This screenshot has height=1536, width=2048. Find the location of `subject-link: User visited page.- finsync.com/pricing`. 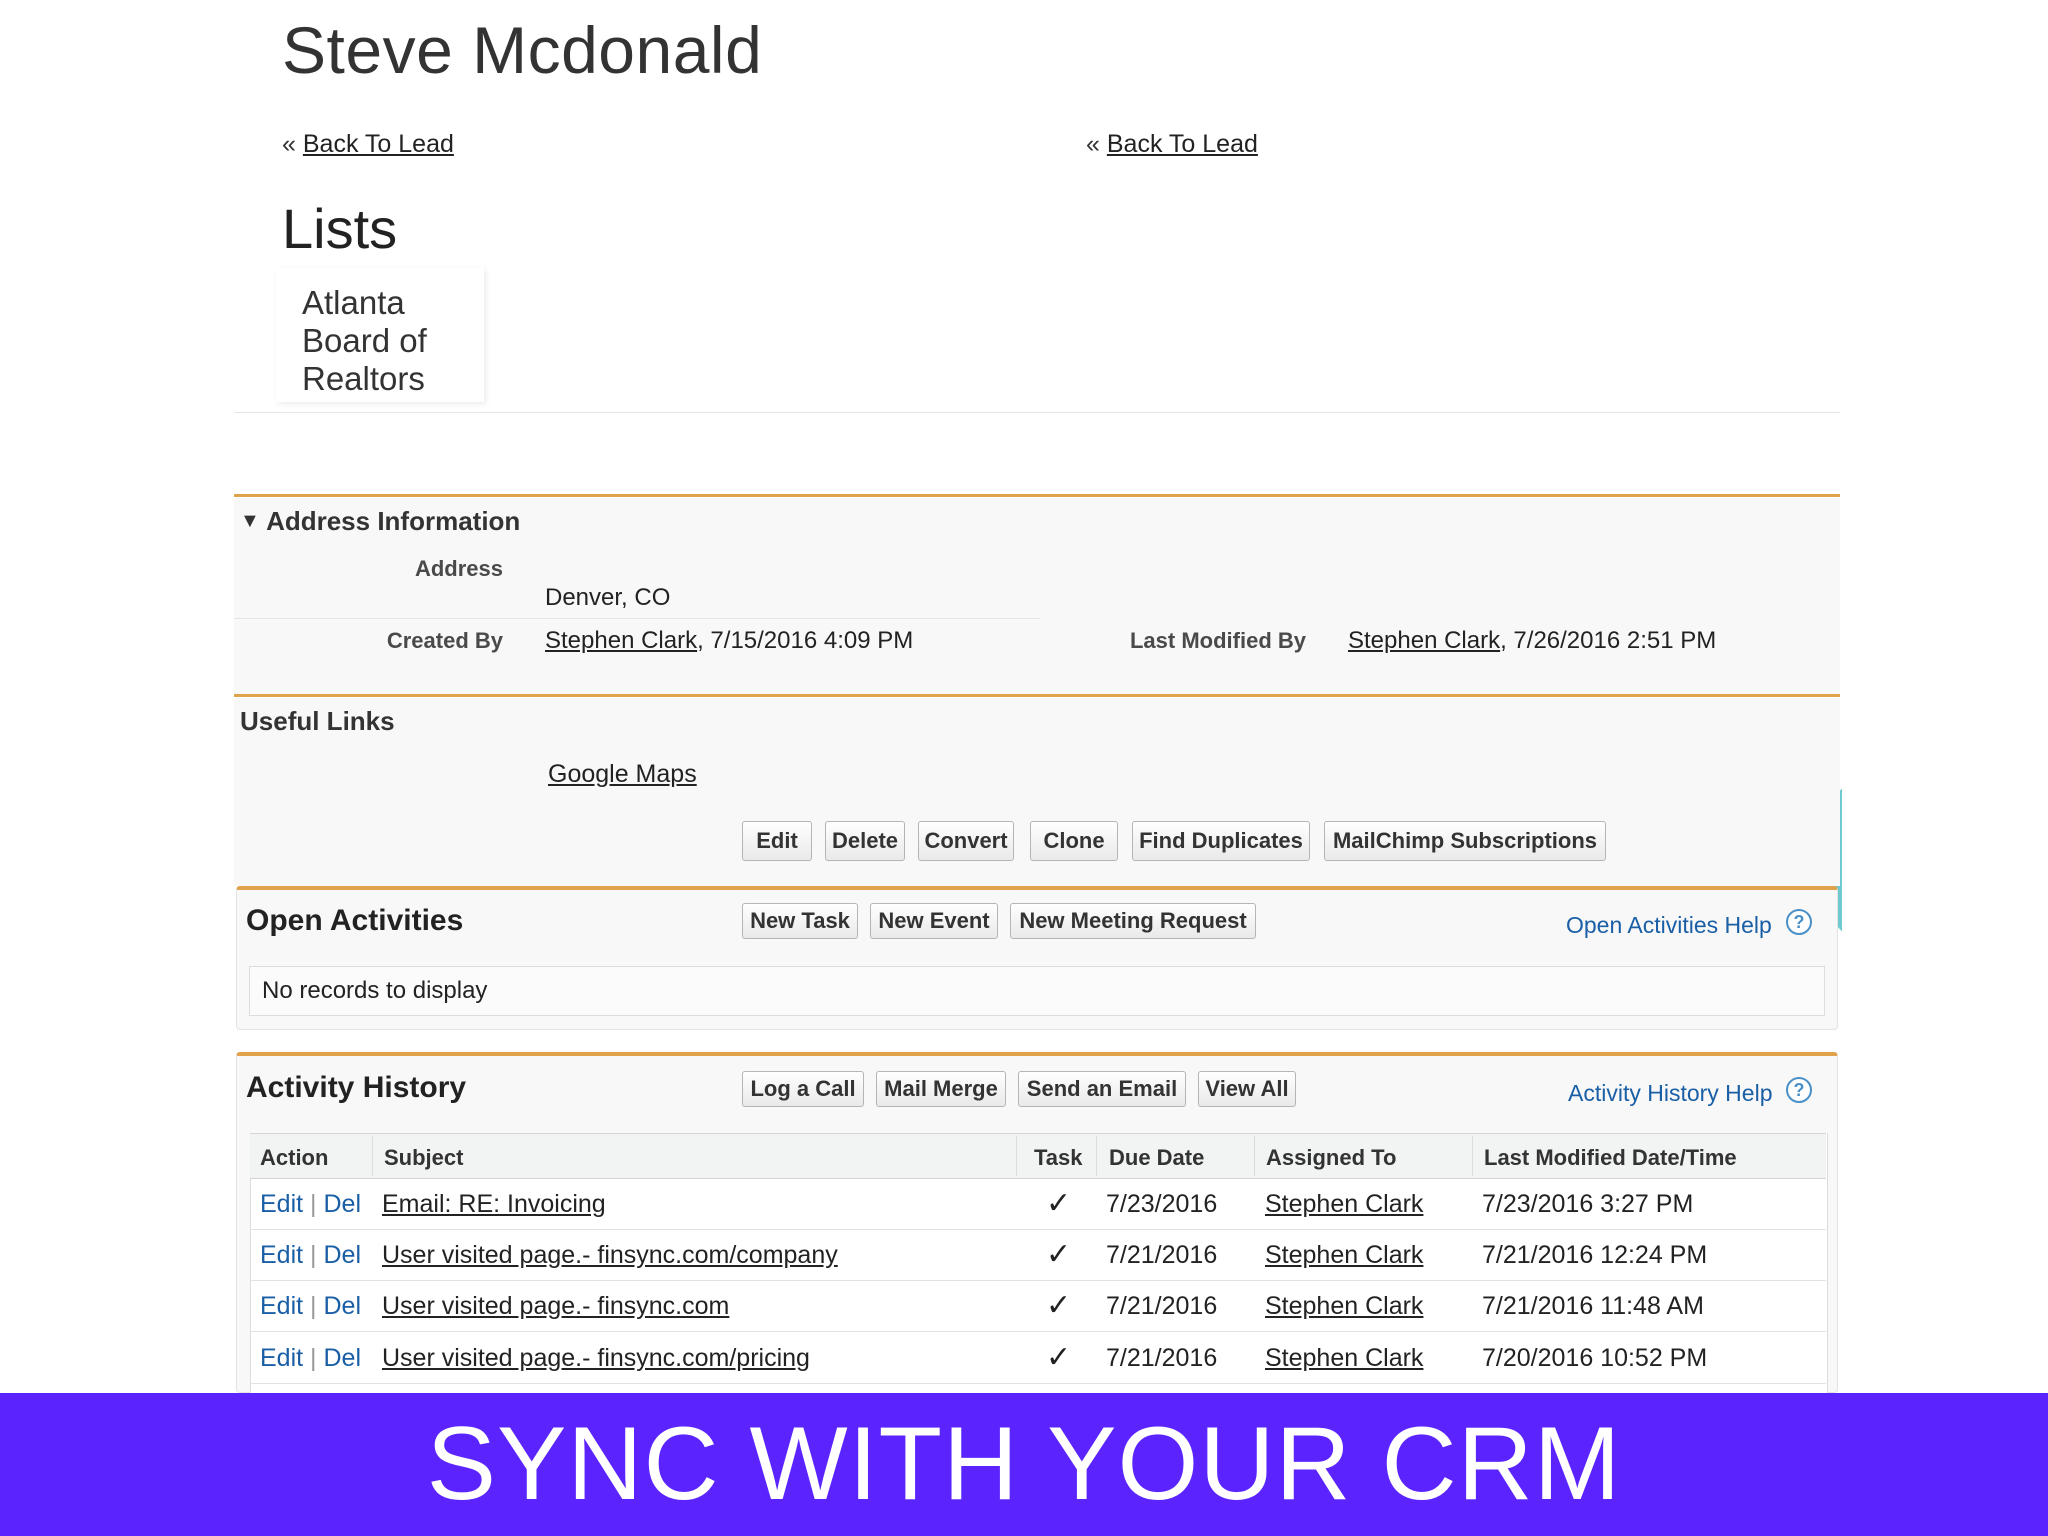

subject-link: User visited page.- finsync.com/pricing is located at coordinates (596, 1358).